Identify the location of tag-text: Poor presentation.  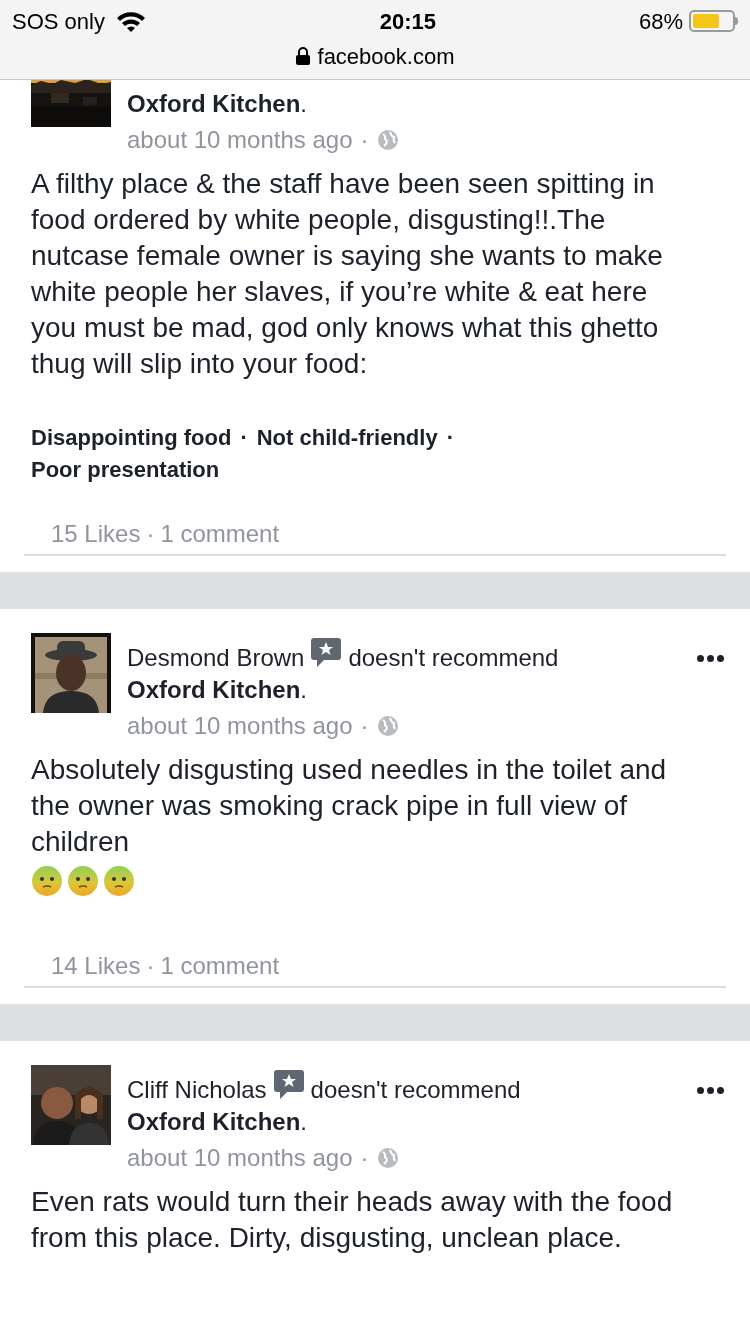
(125, 470).